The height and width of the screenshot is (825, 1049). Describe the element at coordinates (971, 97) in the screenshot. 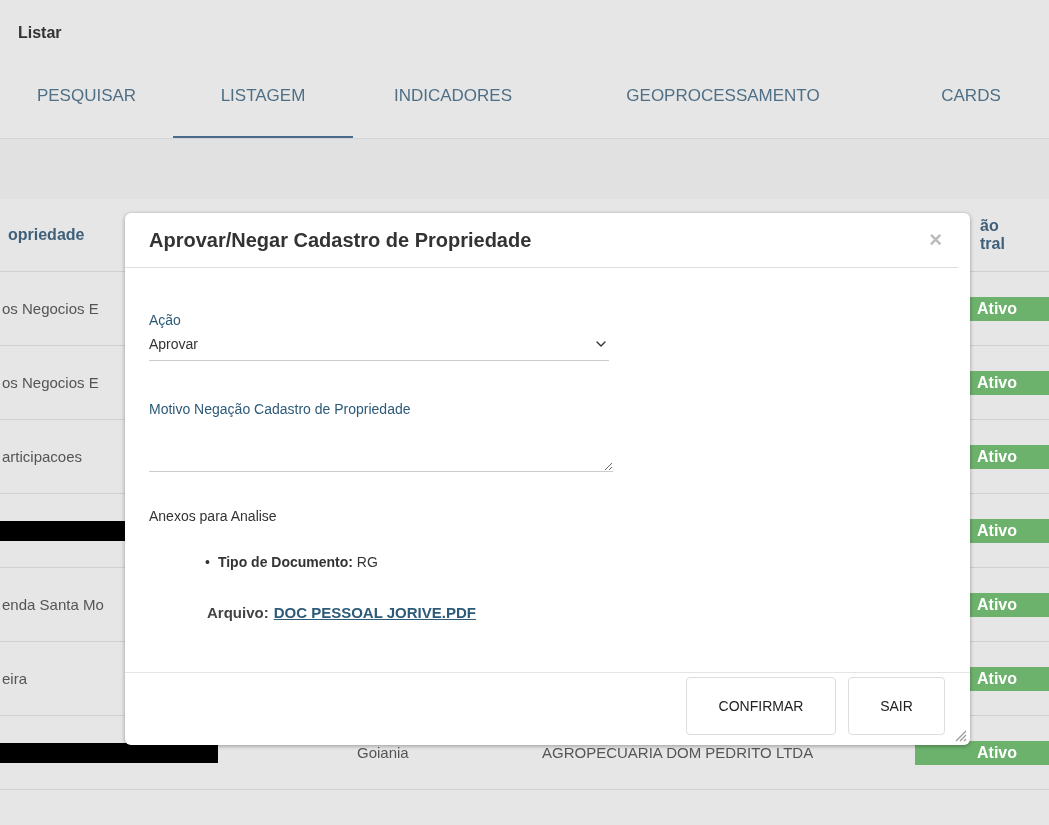

I see `tab: CARDS` at that location.